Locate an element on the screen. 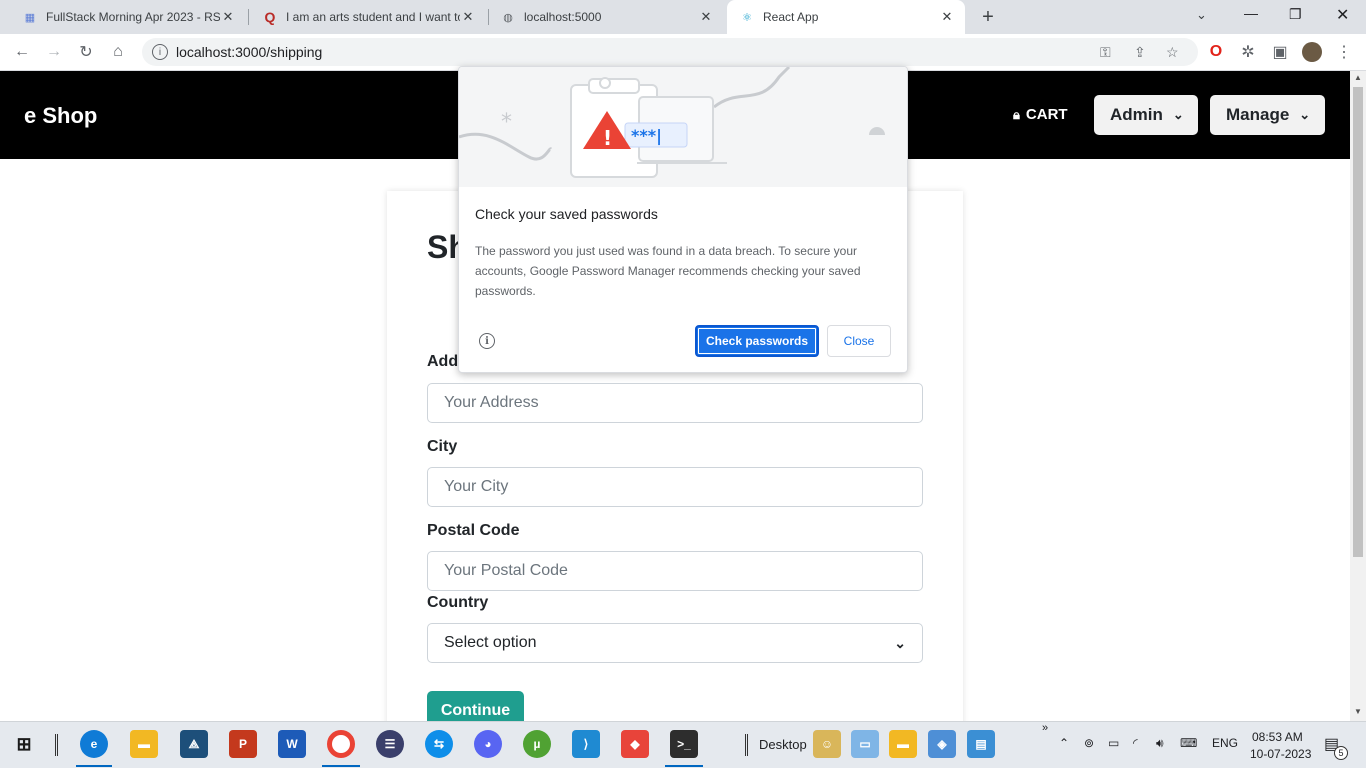 Image resolution: width=1366 pixels, height=768 pixels. folder-icon: ▬ is located at coordinates (903, 744).